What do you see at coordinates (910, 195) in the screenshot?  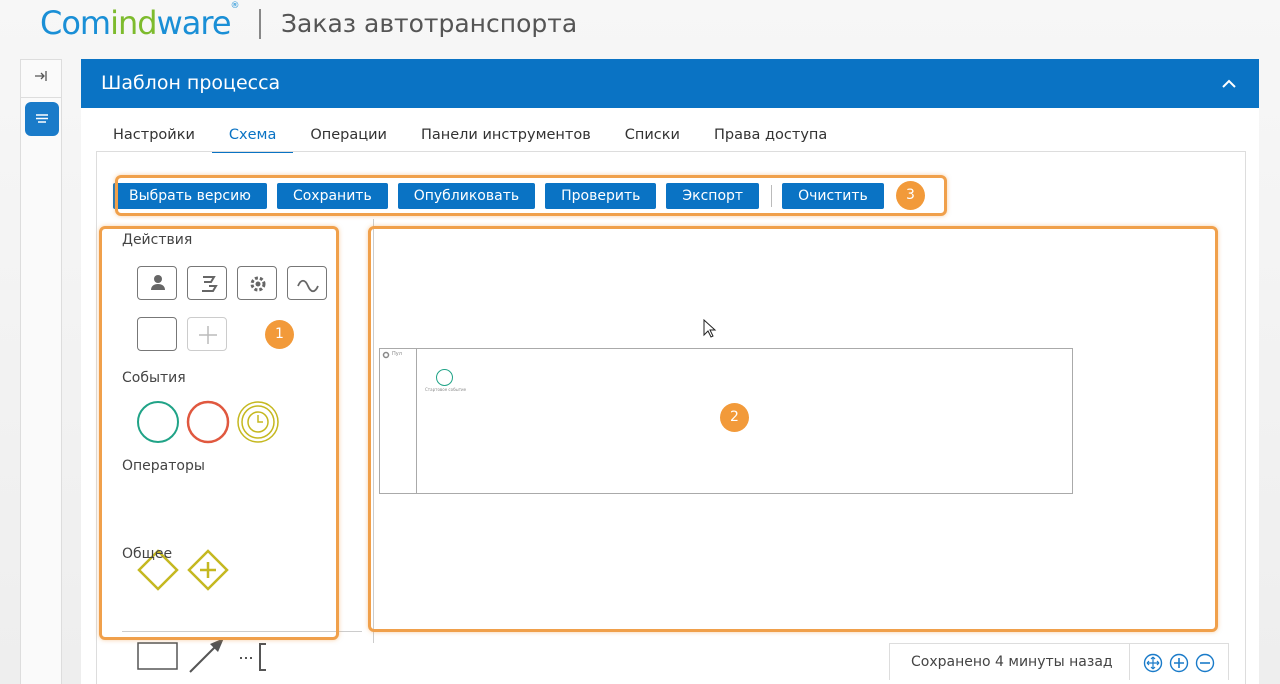 I see `toolbar-callout-badge: 3` at bounding box center [910, 195].